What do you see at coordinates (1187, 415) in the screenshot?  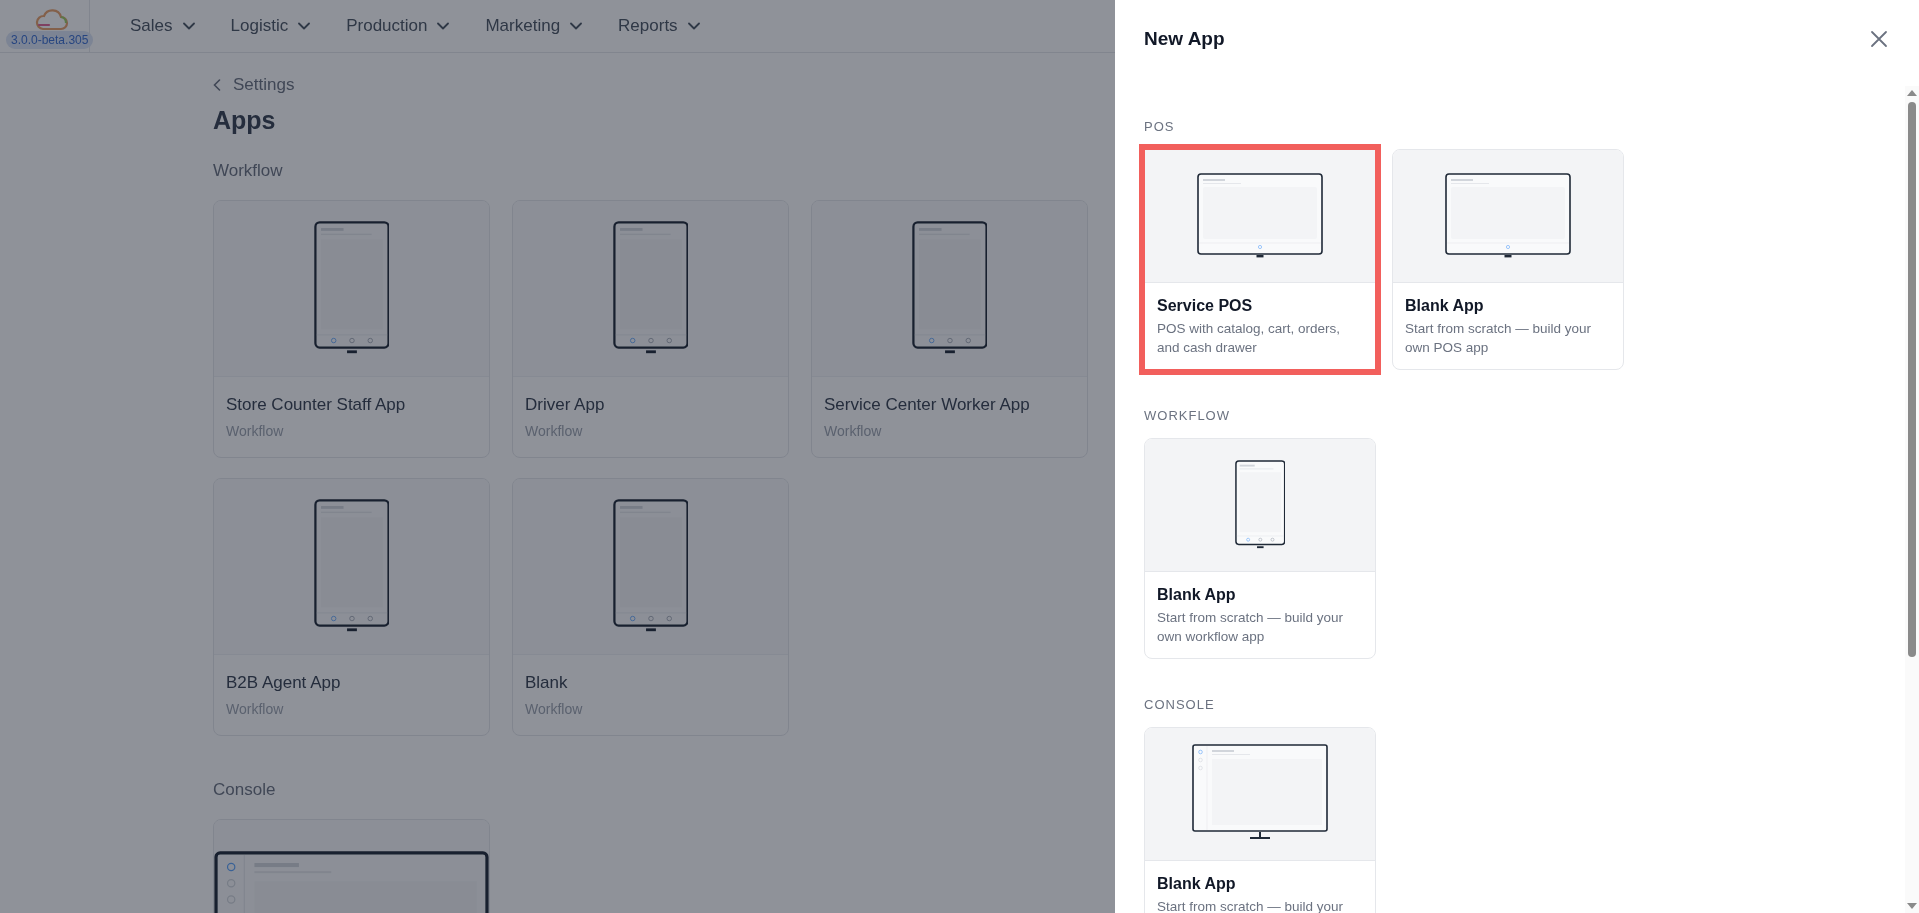 I see `section-label: WORKFLOW` at bounding box center [1187, 415].